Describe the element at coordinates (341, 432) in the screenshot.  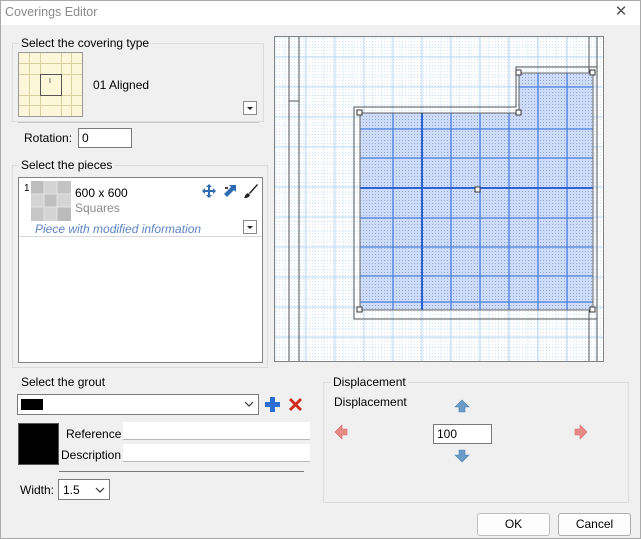
I see `arrow-left-icon` at that location.